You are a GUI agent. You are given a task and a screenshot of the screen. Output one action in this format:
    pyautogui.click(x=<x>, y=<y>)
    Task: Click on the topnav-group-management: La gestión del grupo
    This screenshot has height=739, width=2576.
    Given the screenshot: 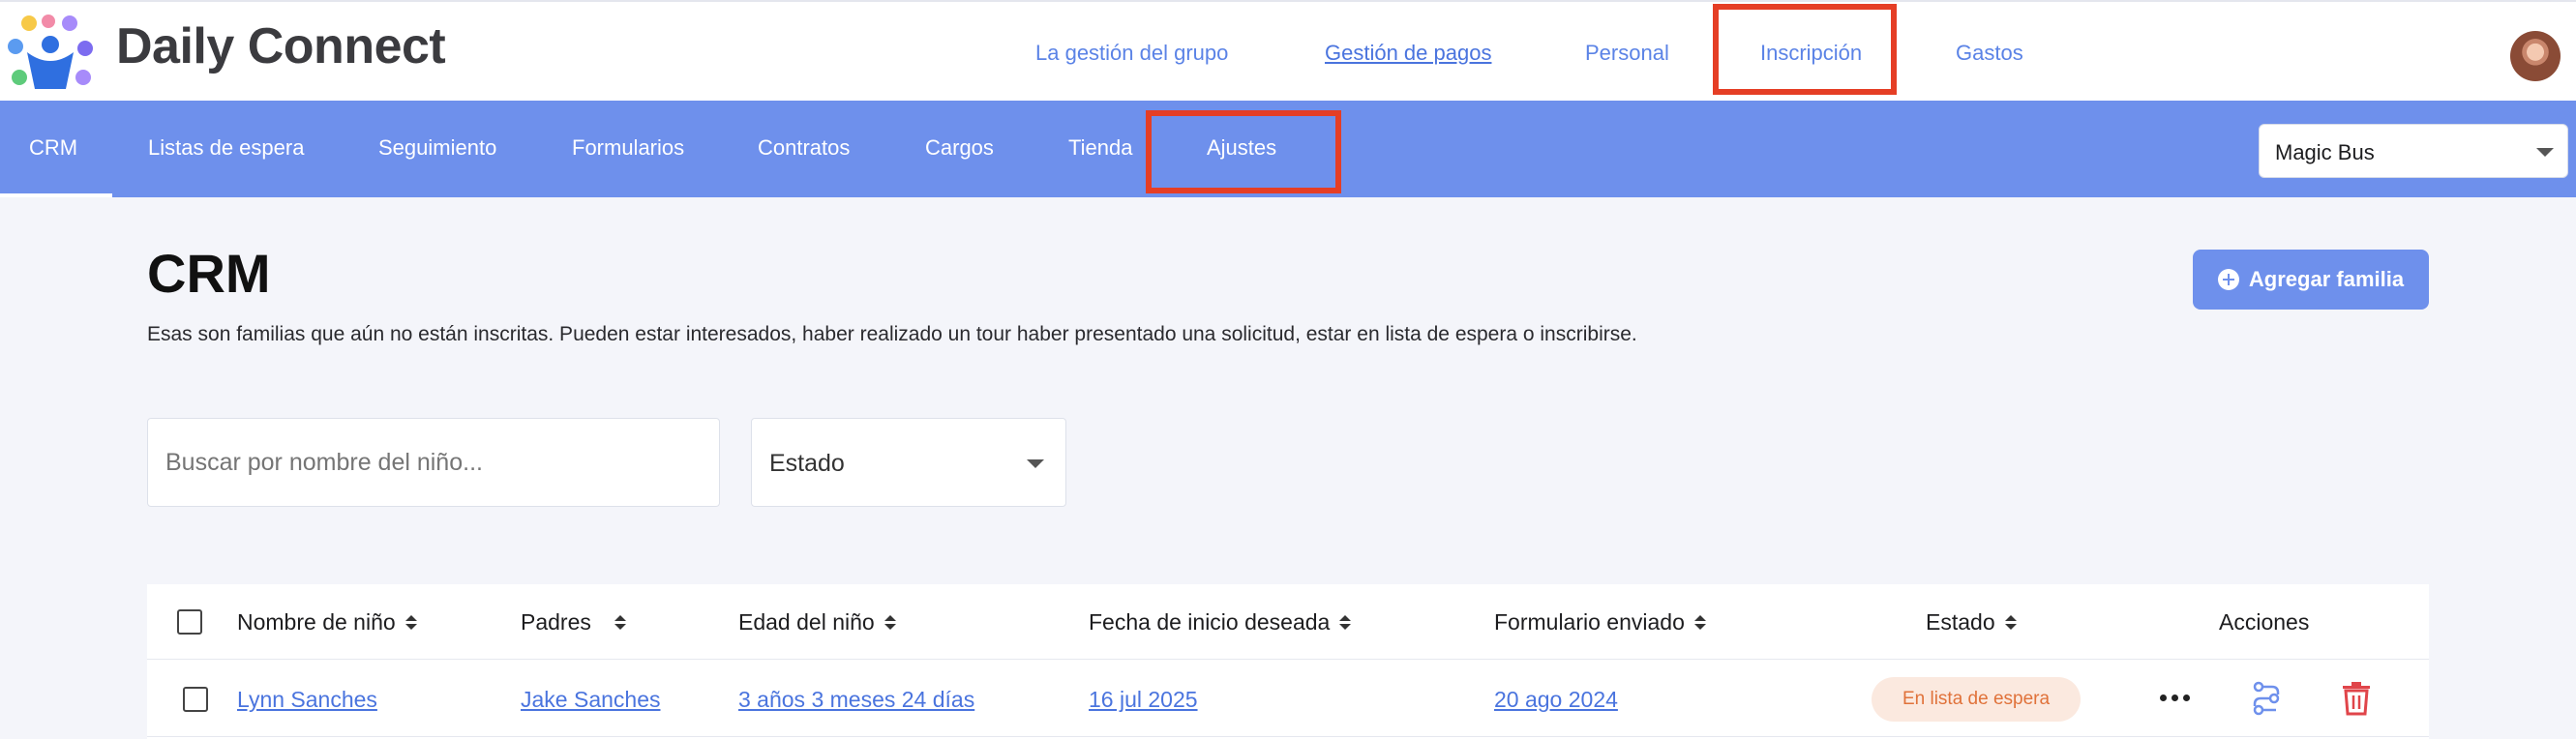 What is the action you would take?
    pyautogui.click(x=1131, y=53)
    